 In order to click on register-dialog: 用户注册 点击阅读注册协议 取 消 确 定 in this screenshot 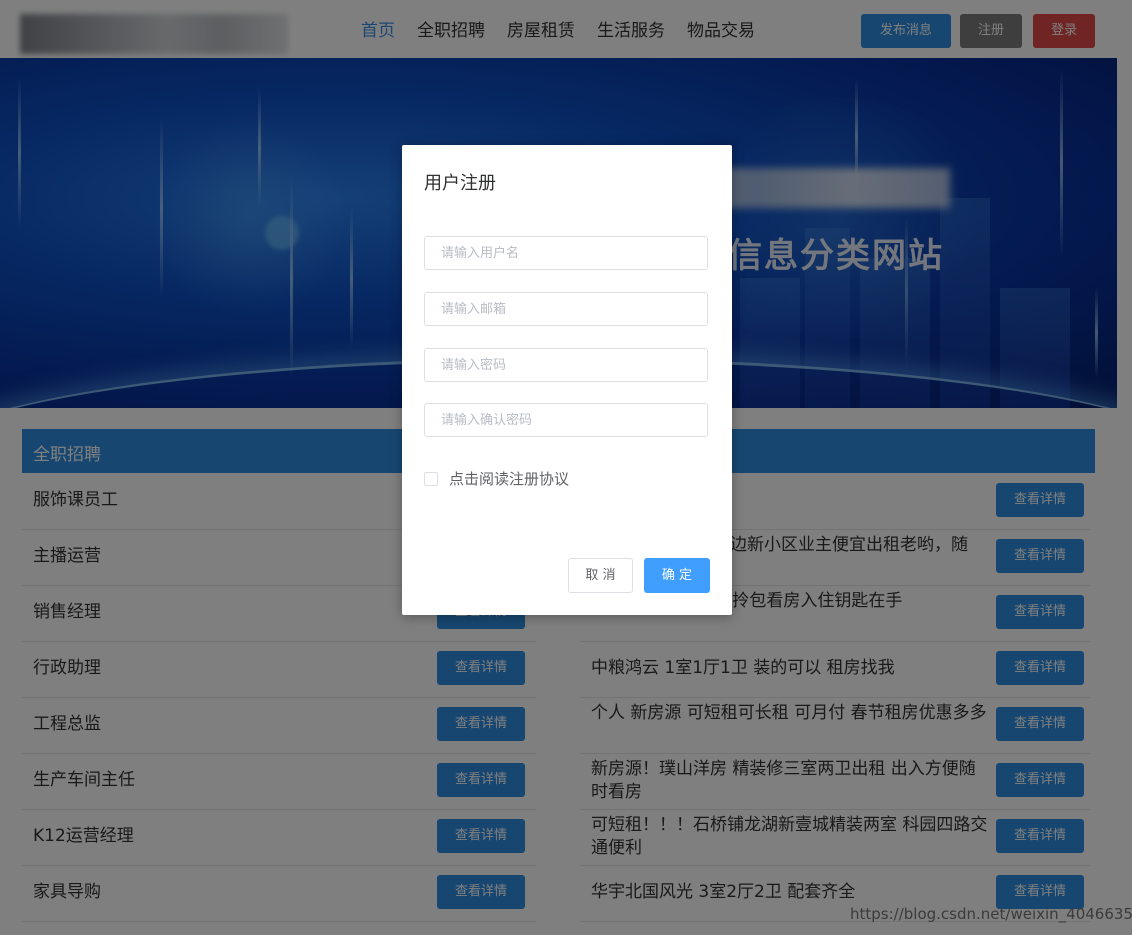, I will do `click(567, 380)`.